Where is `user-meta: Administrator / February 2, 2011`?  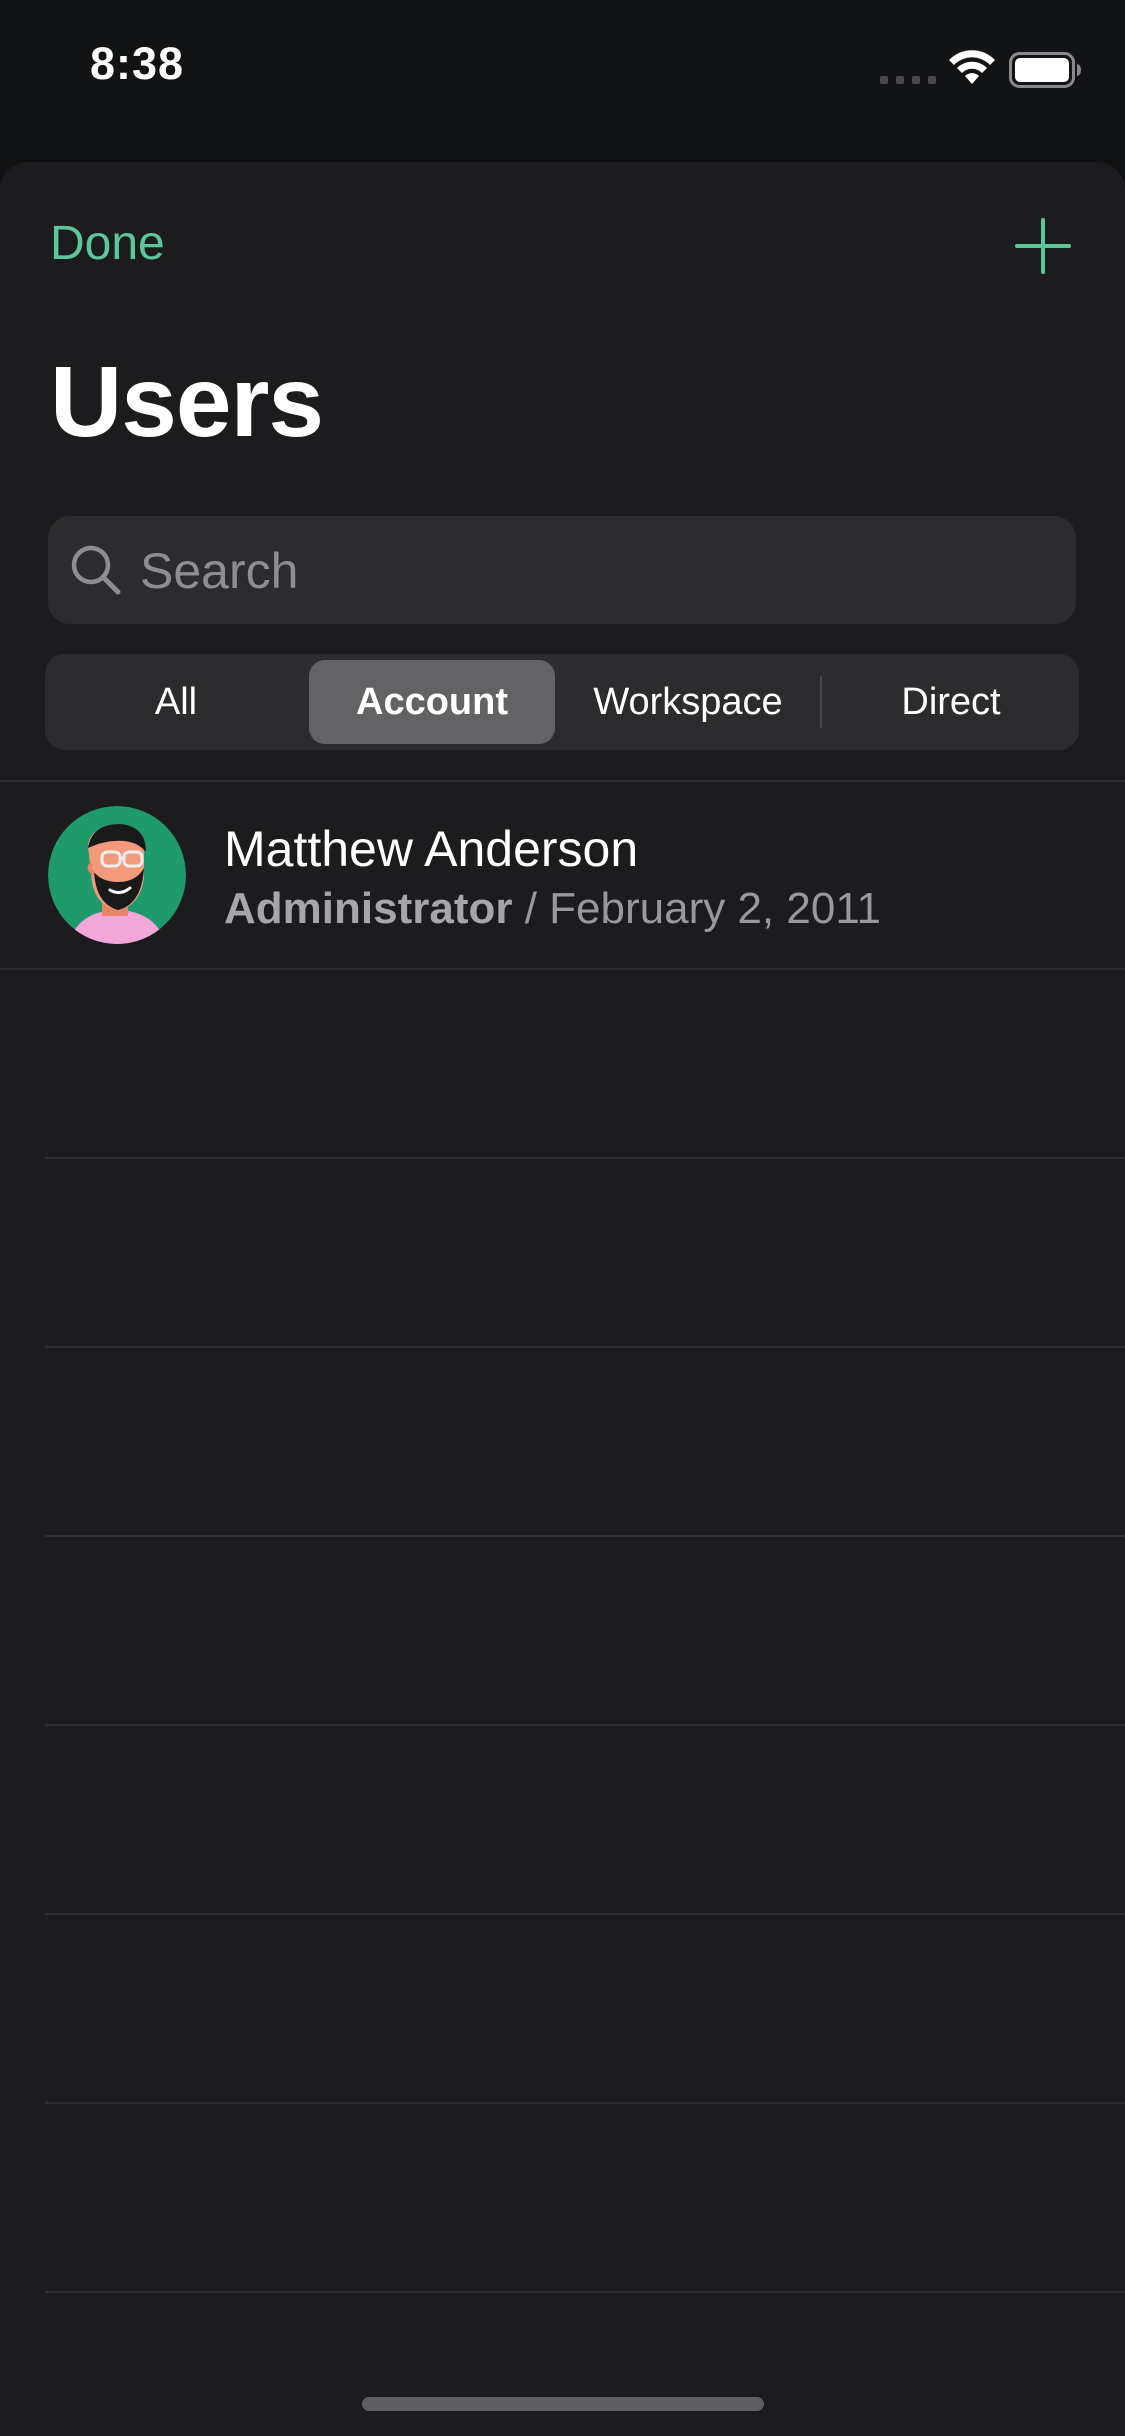 user-meta: Administrator / February 2, 2011 is located at coordinates (552, 909).